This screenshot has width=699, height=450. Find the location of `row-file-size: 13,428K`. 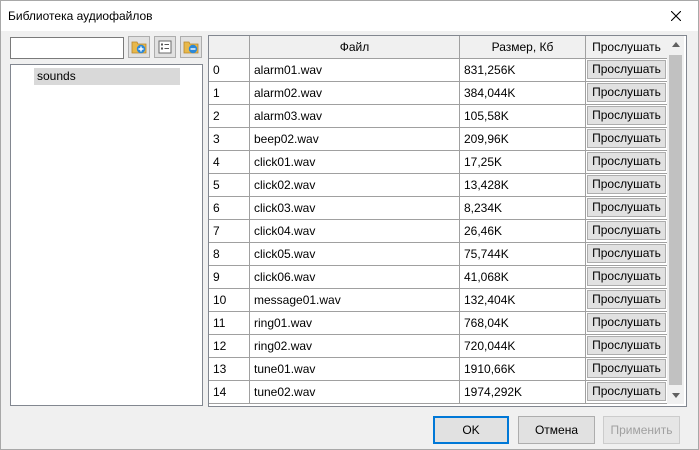

row-file-size: 13,428K is located at coordinates (523, 185).